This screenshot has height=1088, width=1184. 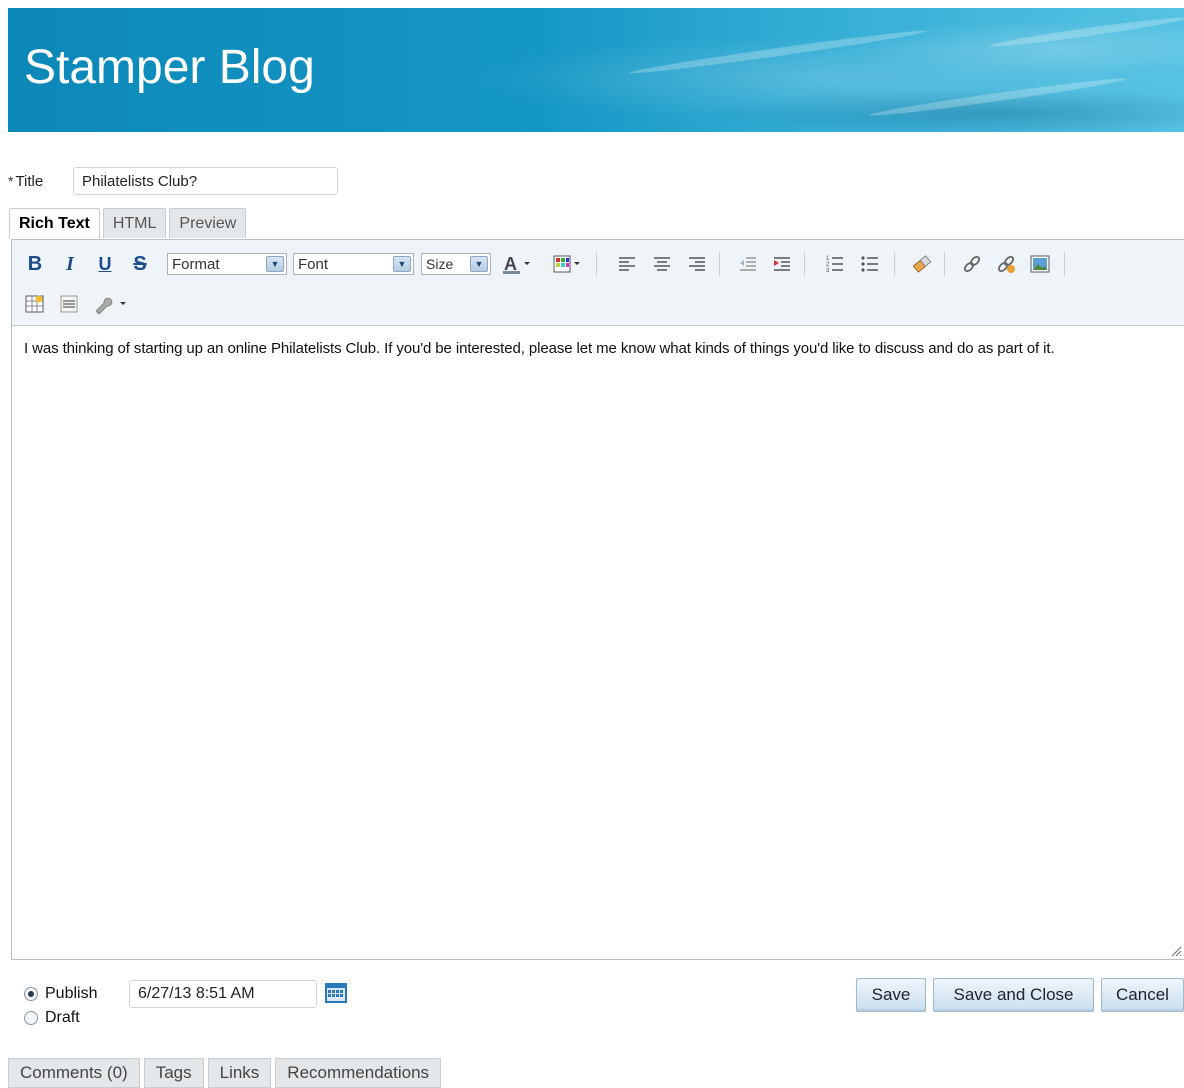 I want to click on tools-icon, so click(x=110, y=304).